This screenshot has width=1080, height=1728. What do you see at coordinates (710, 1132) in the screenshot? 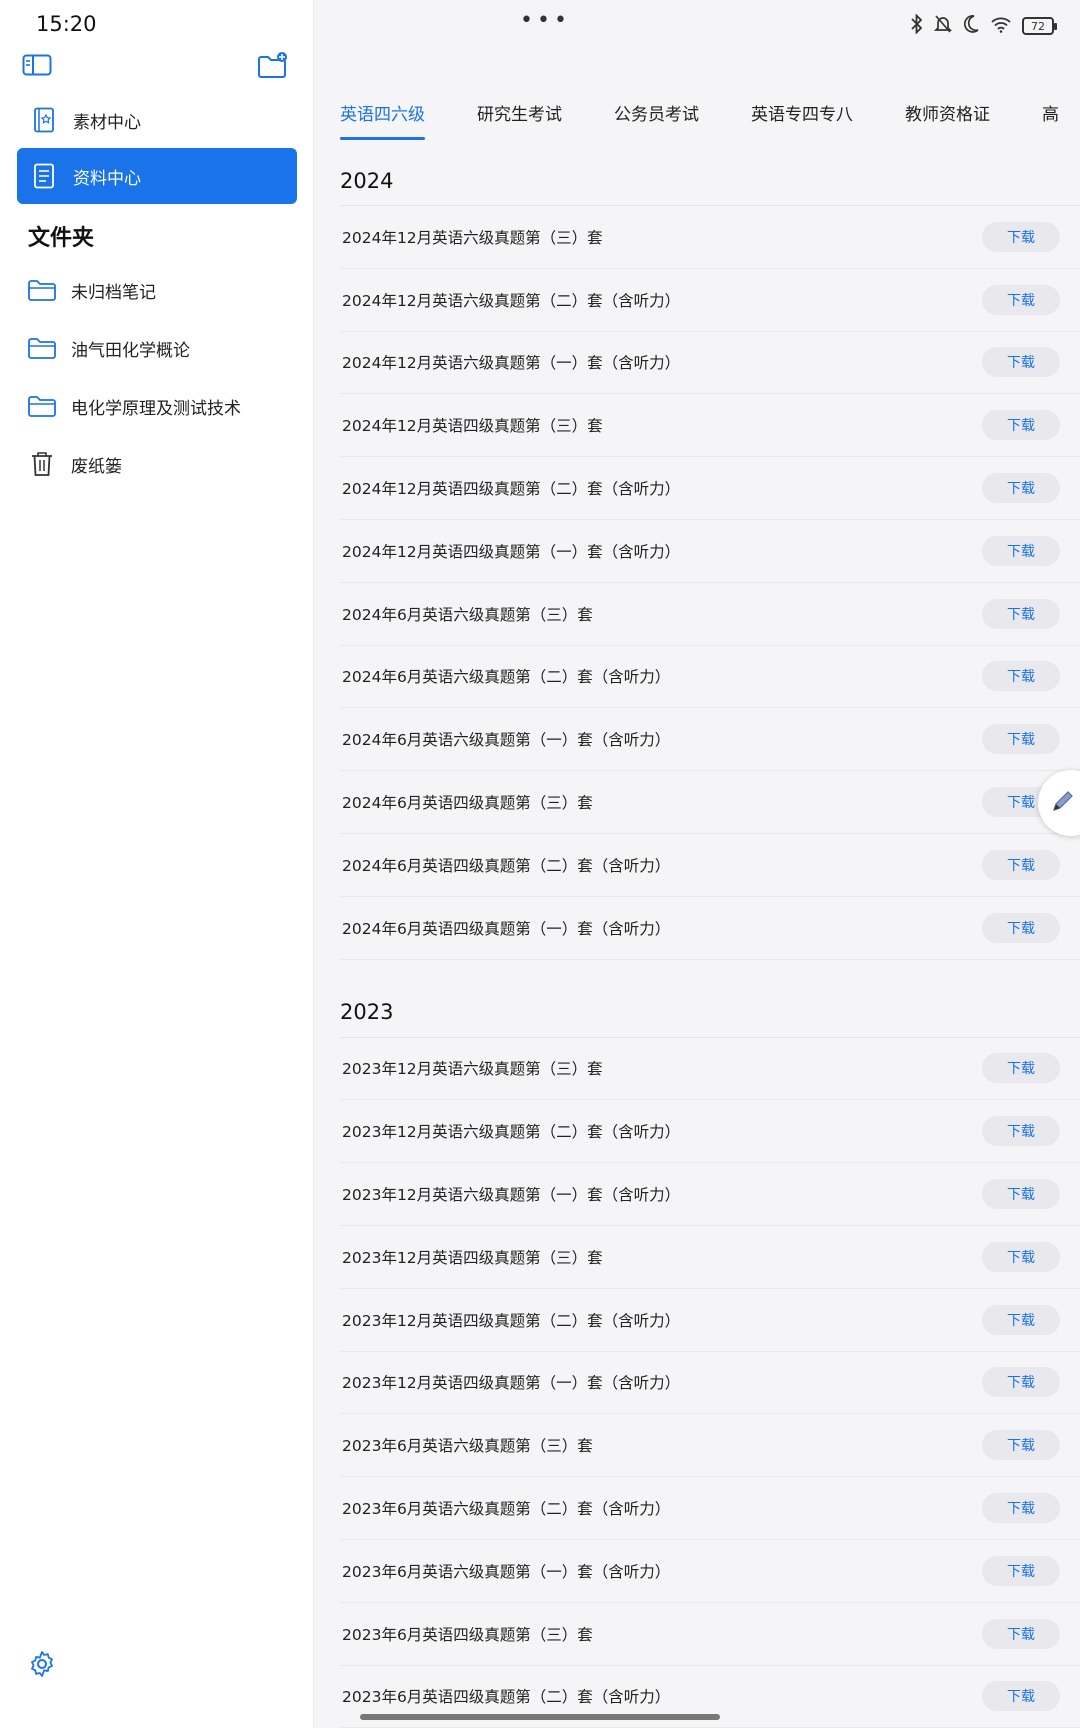
I see `list-item: 2023年12月英语六级真题第（二）套（含听力） 下载` at bounding box center [710, 1132].